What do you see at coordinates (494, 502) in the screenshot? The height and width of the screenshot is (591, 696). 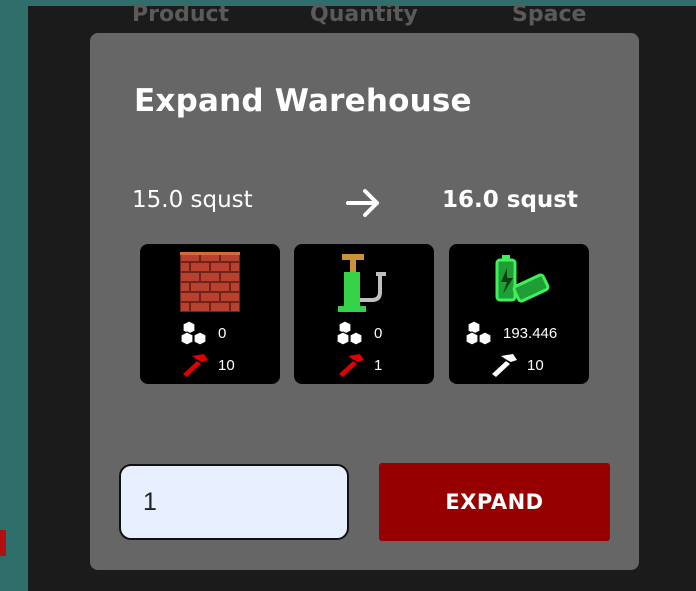 I see `expand-button: EXPAND` at bounding box center [494, 502].